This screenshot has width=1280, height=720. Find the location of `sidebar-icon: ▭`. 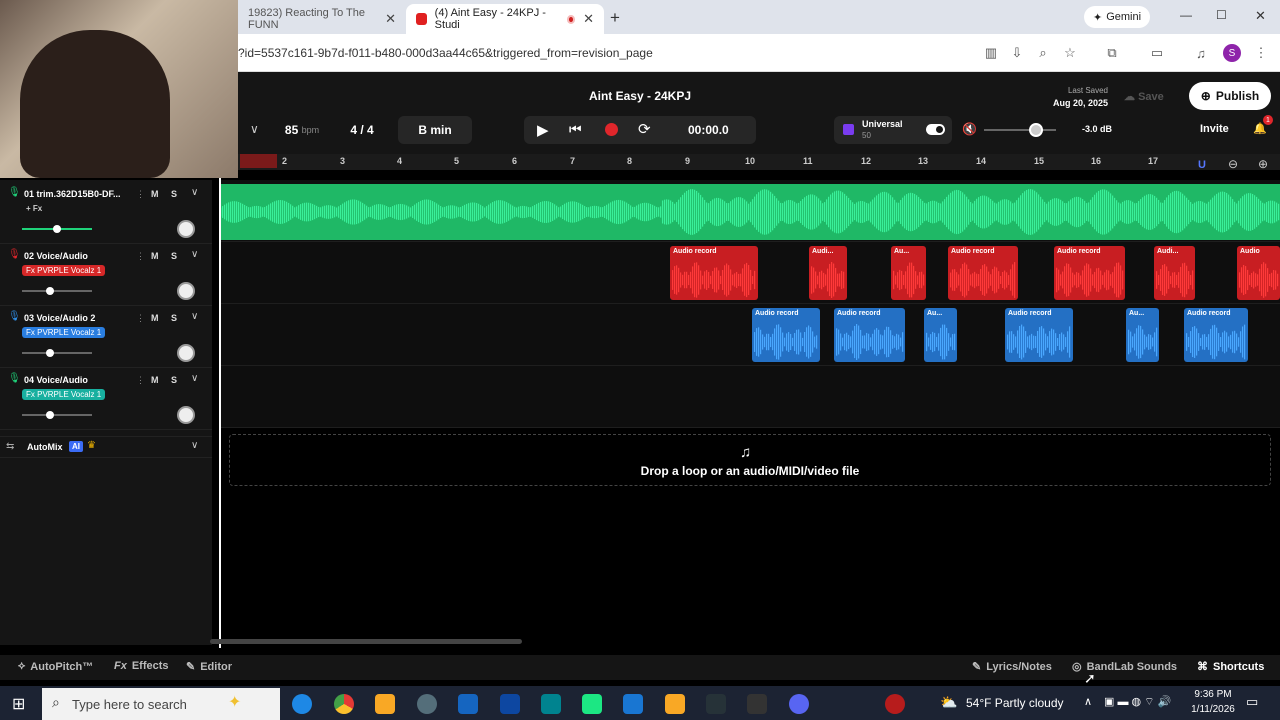

sidebar-icon: ▭ is located at coordinates (1157, 53).